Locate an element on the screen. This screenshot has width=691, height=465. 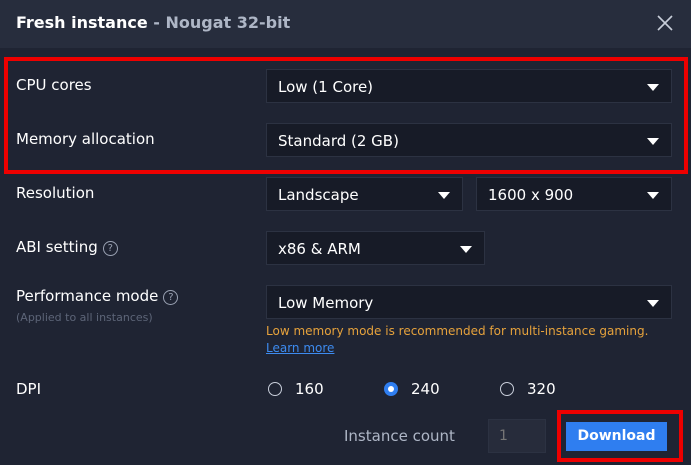
resolution-orientation-value: Landscape is located at coordinates (318, 195).